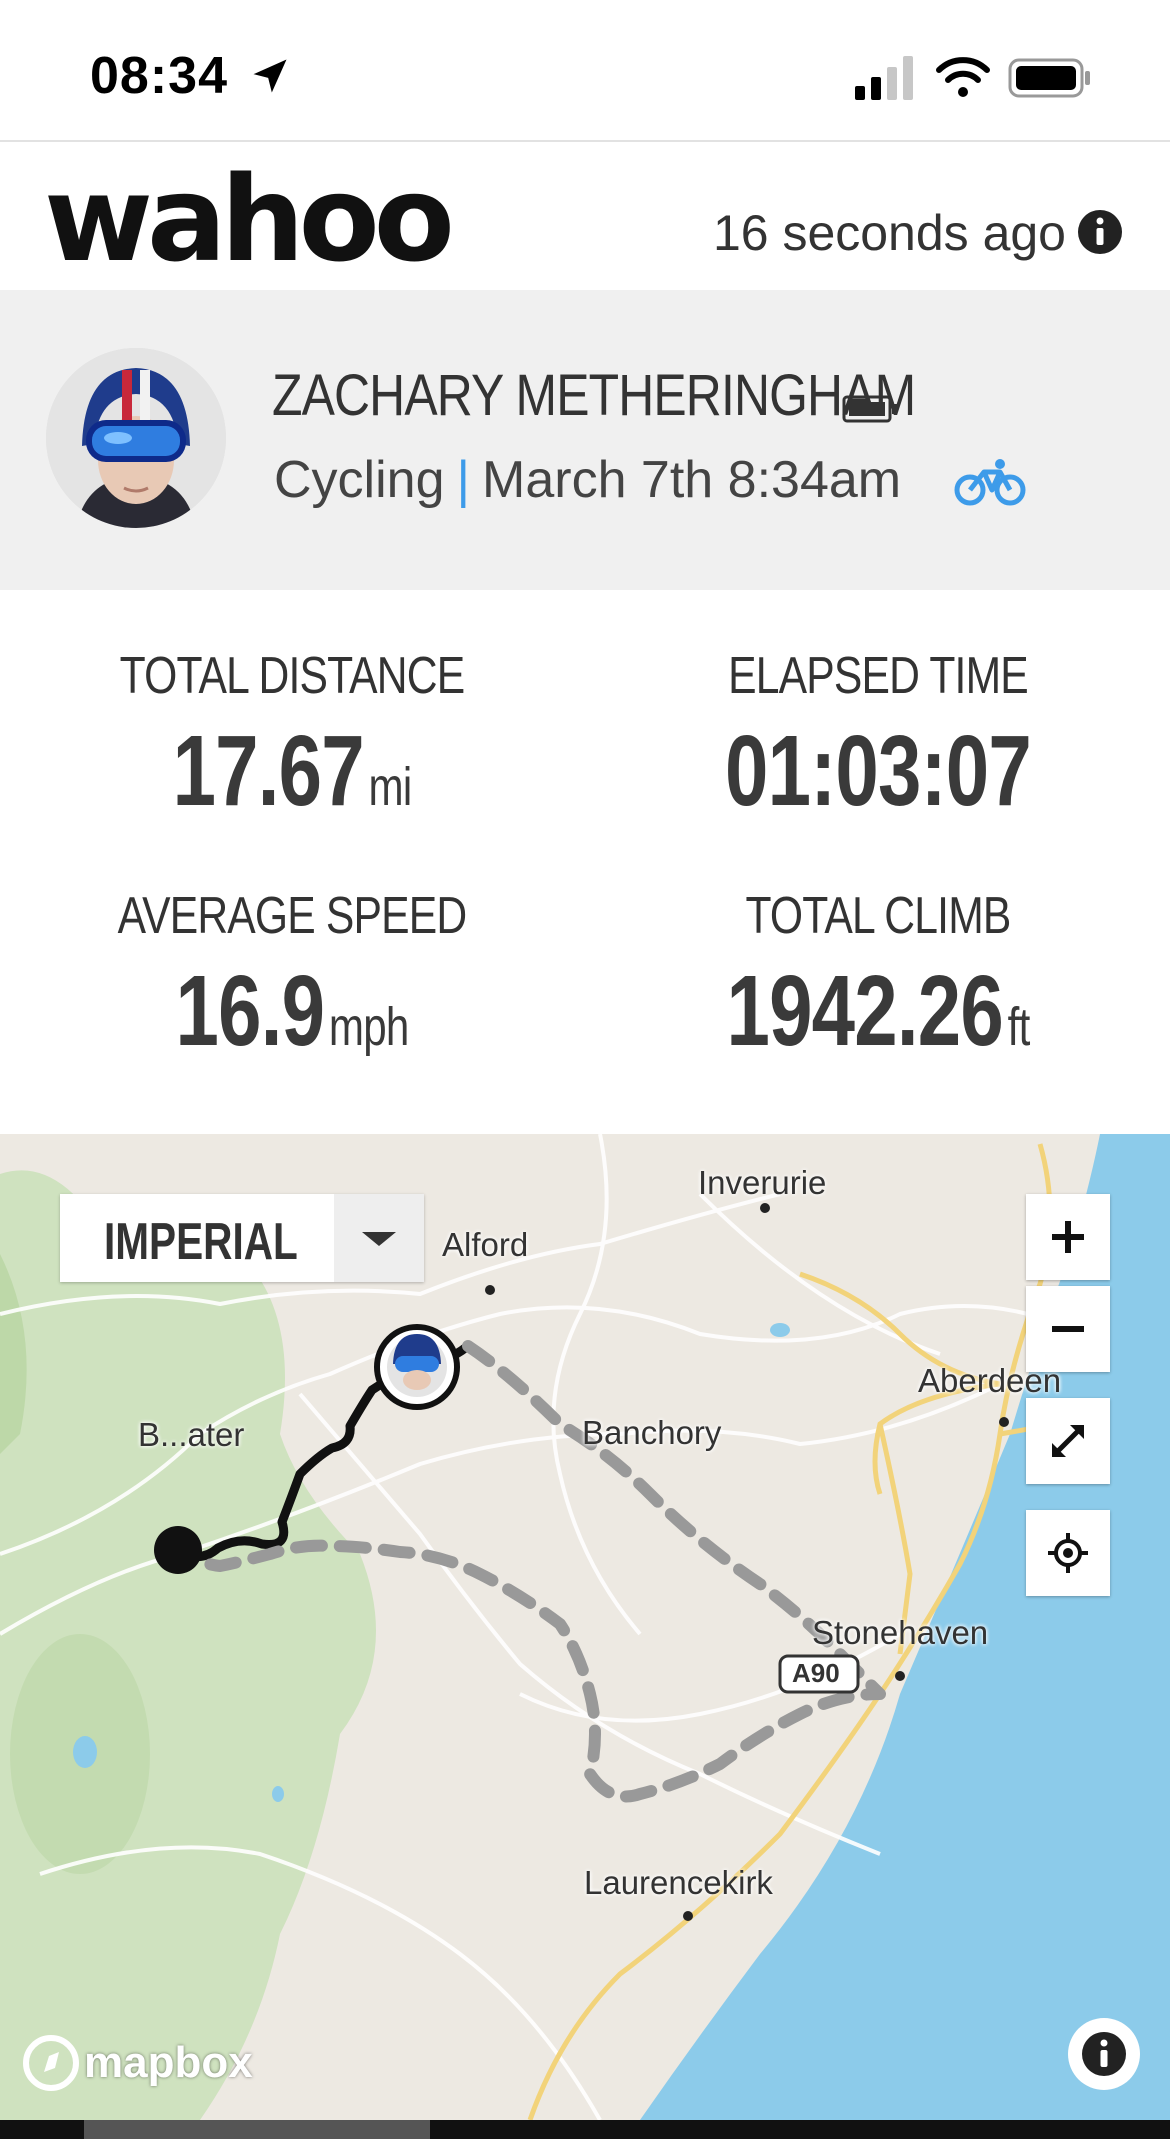 The image size is (1170, 2139). Describe the element at coordinates (292, 676) in the screenshot. I see `stat-label: TOTAL DISTANCE` at that location.